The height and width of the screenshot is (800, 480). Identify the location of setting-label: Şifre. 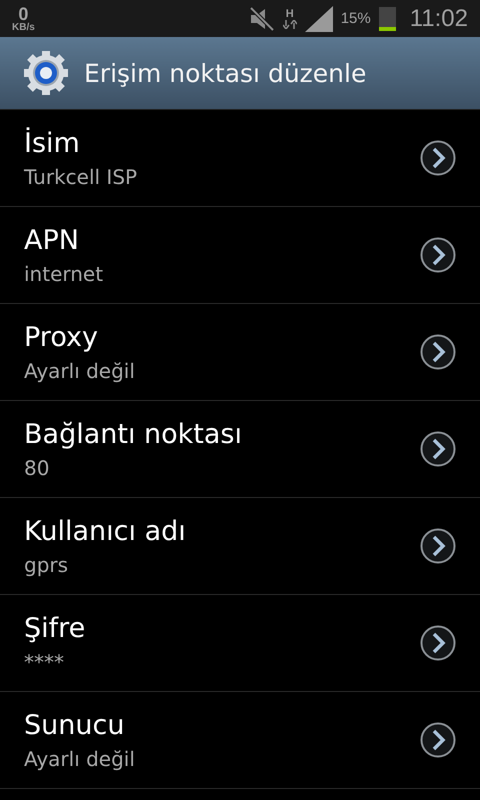
(55, 628).